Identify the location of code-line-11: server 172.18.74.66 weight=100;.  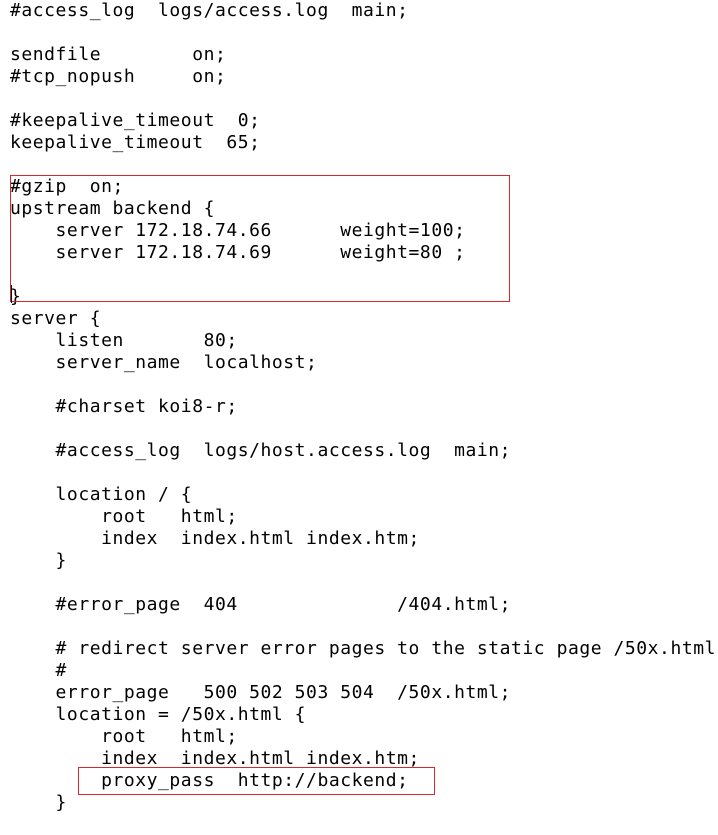
(238, 230).